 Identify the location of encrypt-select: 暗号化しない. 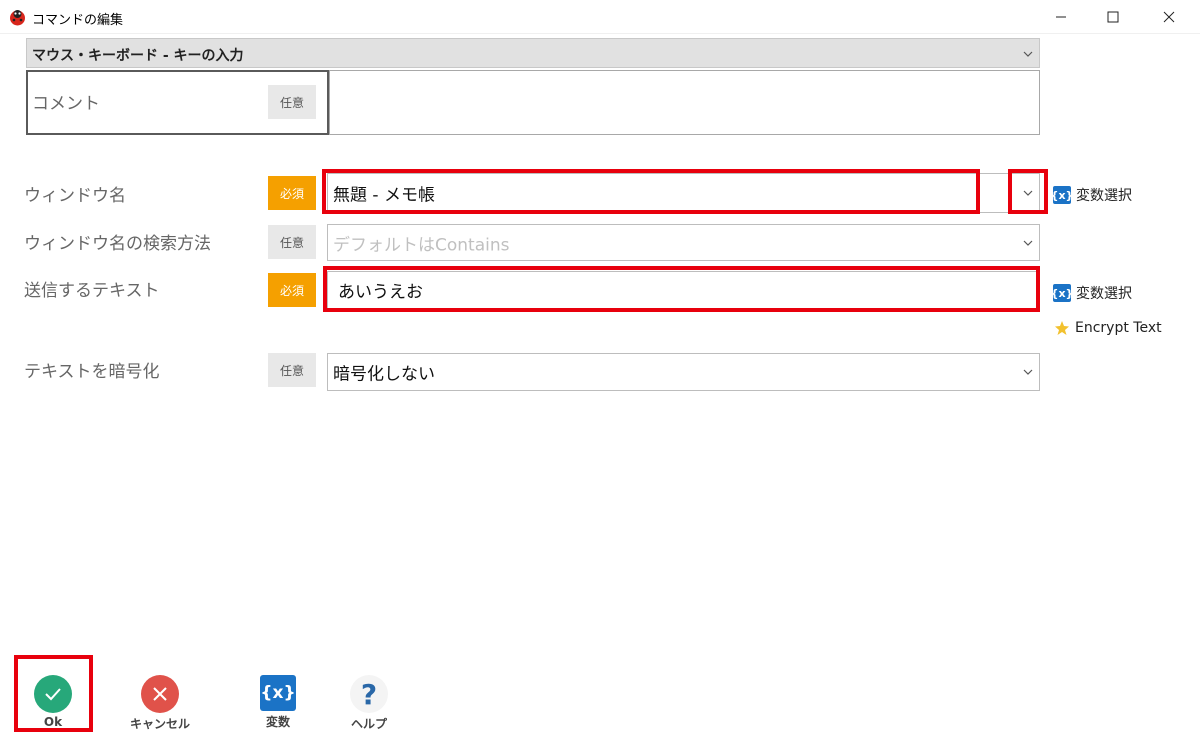
(683, 372).